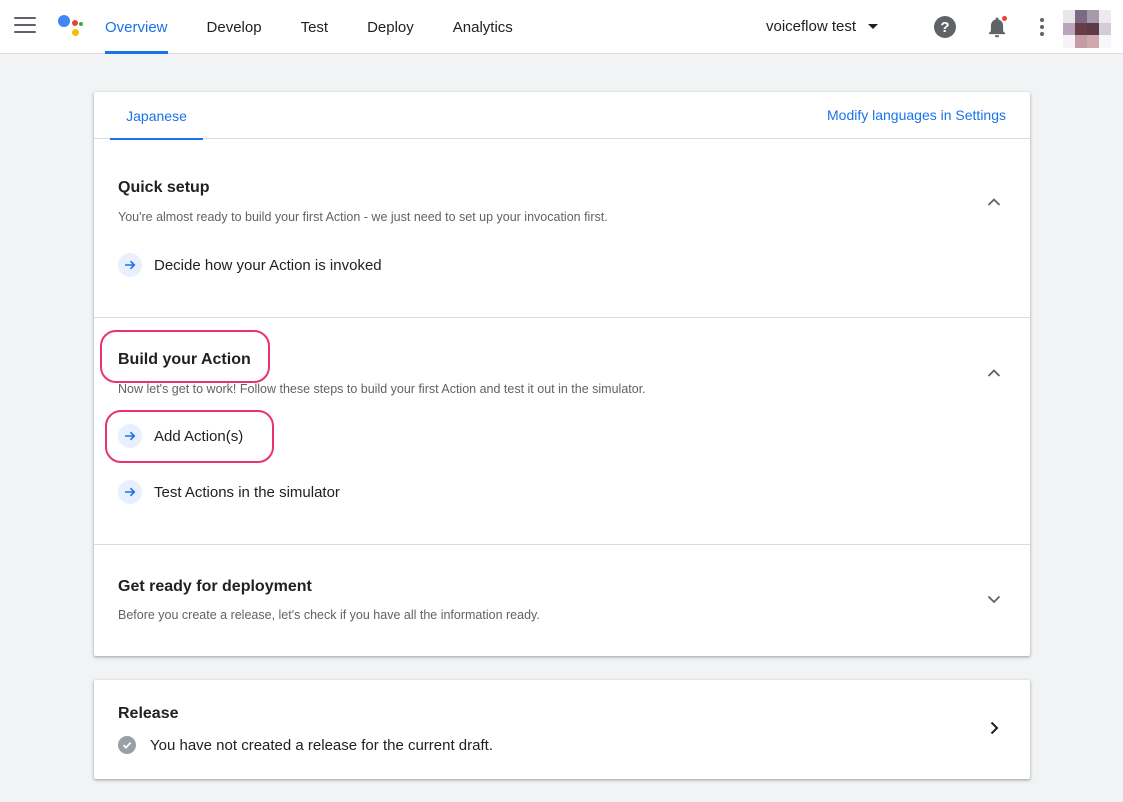 The image size is (1123, 802). I want to click on section-title: Build your Action, so click(184, 359).